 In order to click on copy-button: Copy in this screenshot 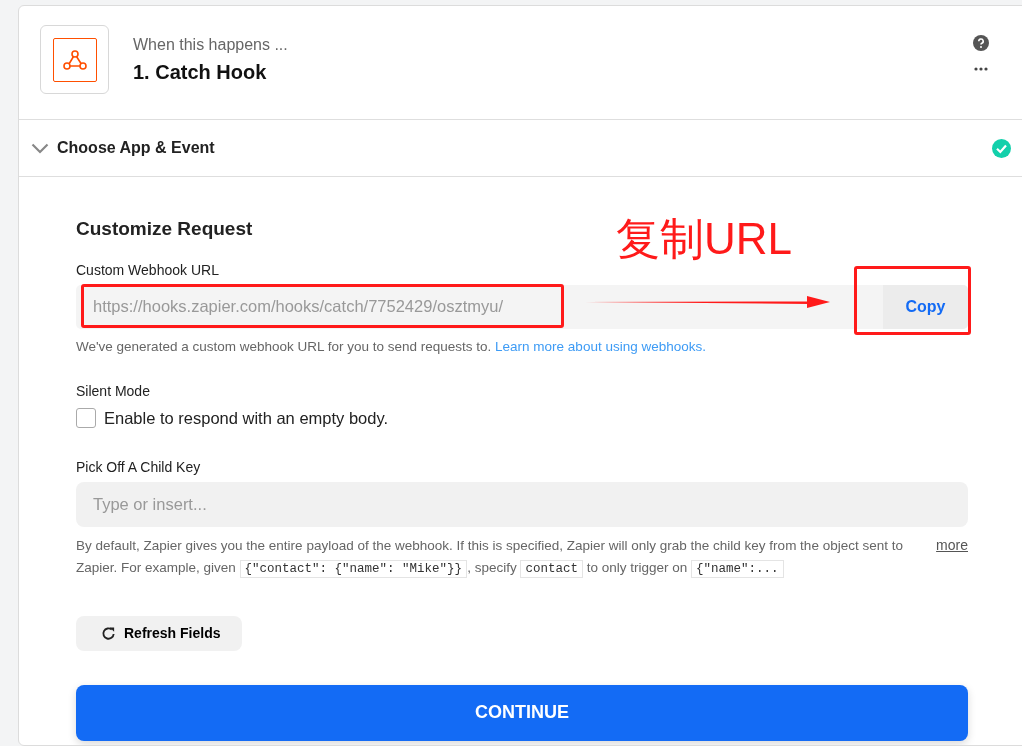, I will do `click(925, 306)`.